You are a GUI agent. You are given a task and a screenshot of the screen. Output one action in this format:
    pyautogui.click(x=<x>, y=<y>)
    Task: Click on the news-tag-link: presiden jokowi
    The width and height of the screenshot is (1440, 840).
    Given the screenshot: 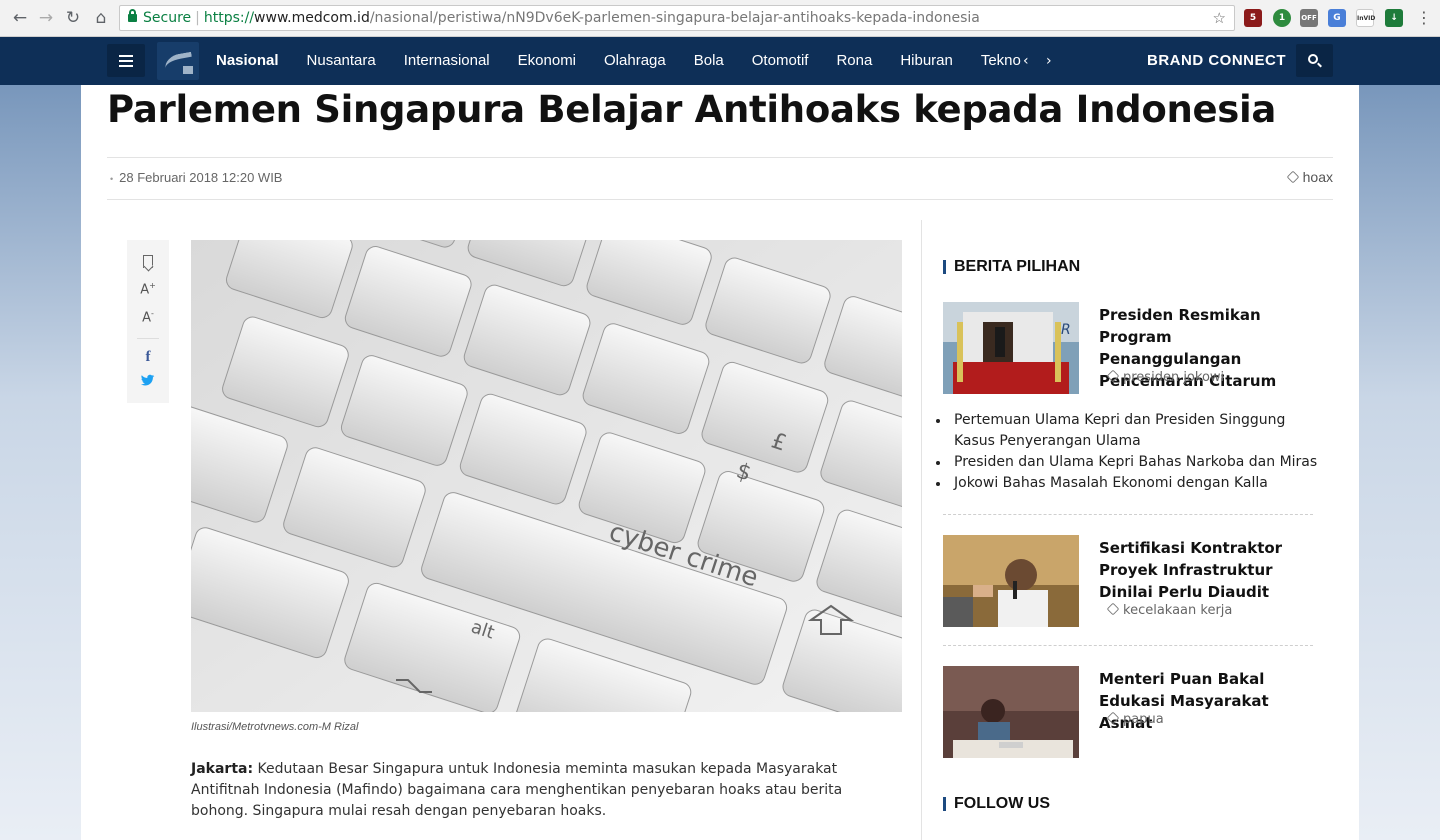 What is the action you would take?
    pyautogui.click(x=1165, y=377)
    